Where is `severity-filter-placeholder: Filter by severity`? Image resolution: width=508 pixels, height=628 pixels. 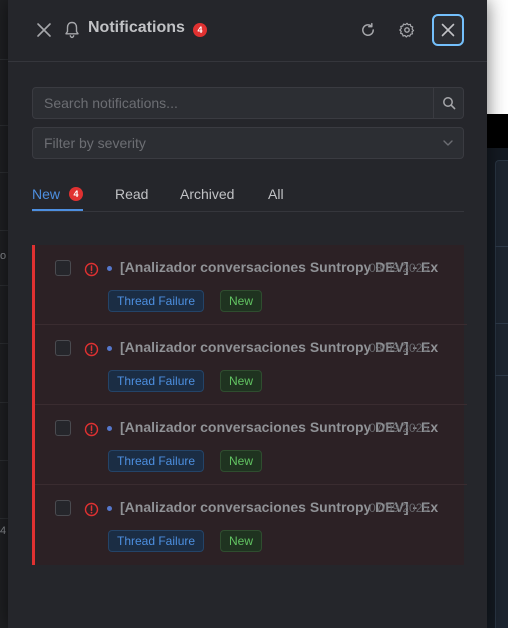 severity-filter-placeholder: Filter by severity is located at coordinates (95, 143).